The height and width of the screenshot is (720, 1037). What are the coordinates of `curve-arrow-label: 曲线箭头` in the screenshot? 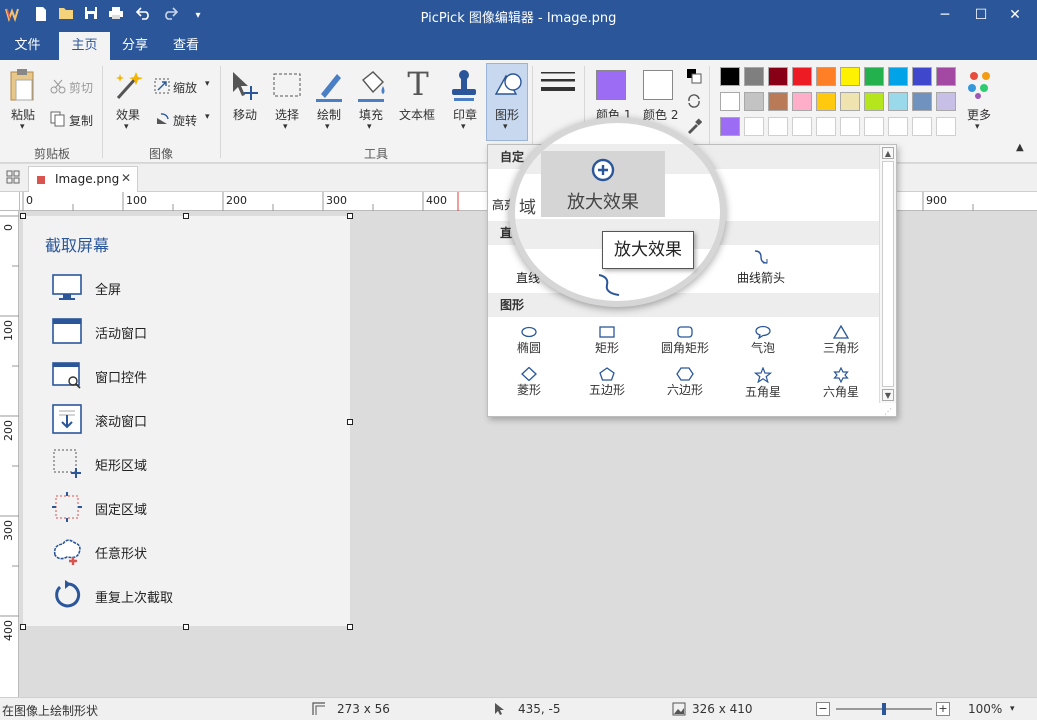 It's located at (761, 277).